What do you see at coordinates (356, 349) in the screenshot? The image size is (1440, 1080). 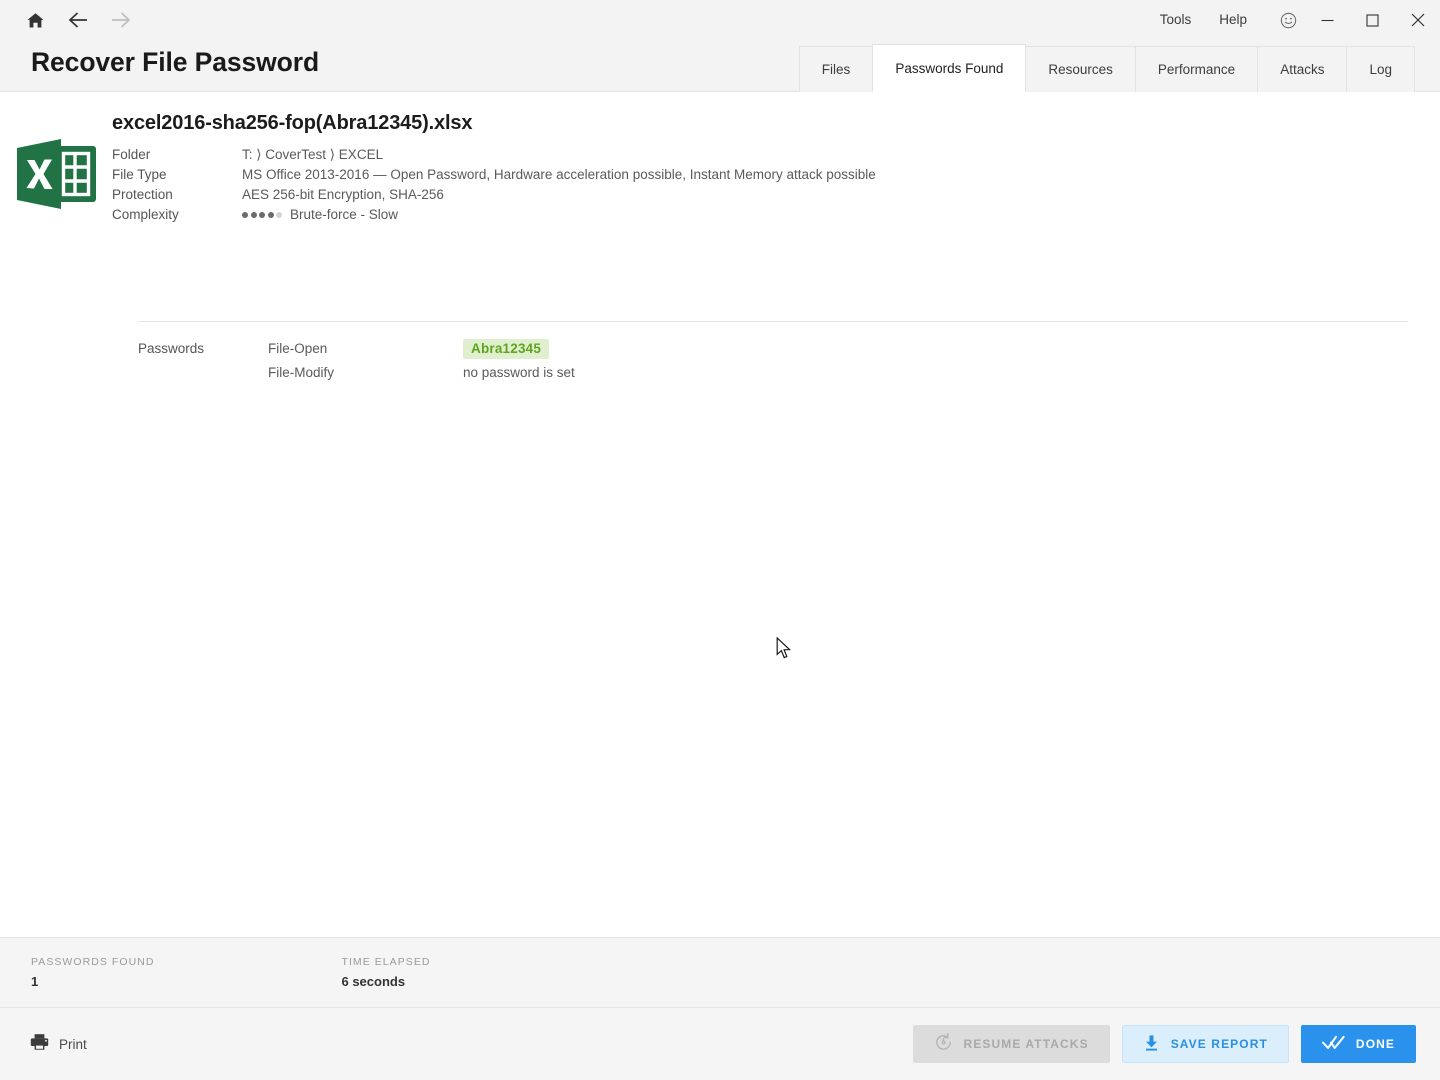 I see `table-row: Passwords File-Open Abra12345` at bounding box center [356, 349].